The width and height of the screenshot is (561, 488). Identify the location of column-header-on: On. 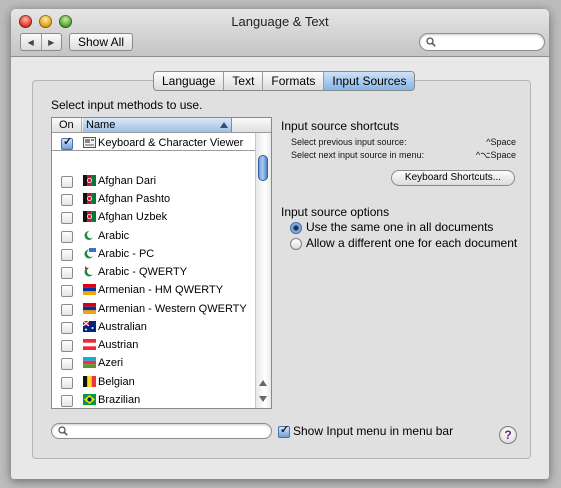
(67, 125).